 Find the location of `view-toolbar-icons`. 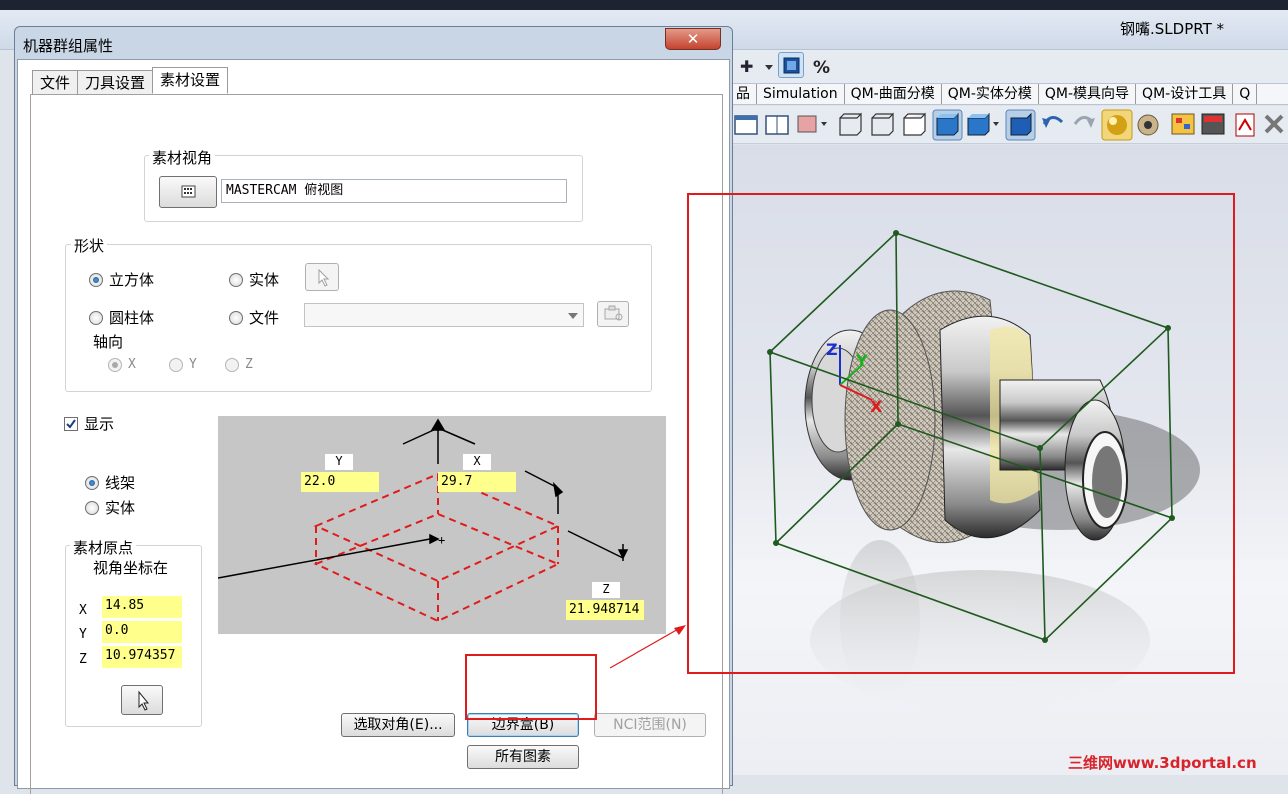

view-toolbar-icons is located at coordinates (1009, 125).